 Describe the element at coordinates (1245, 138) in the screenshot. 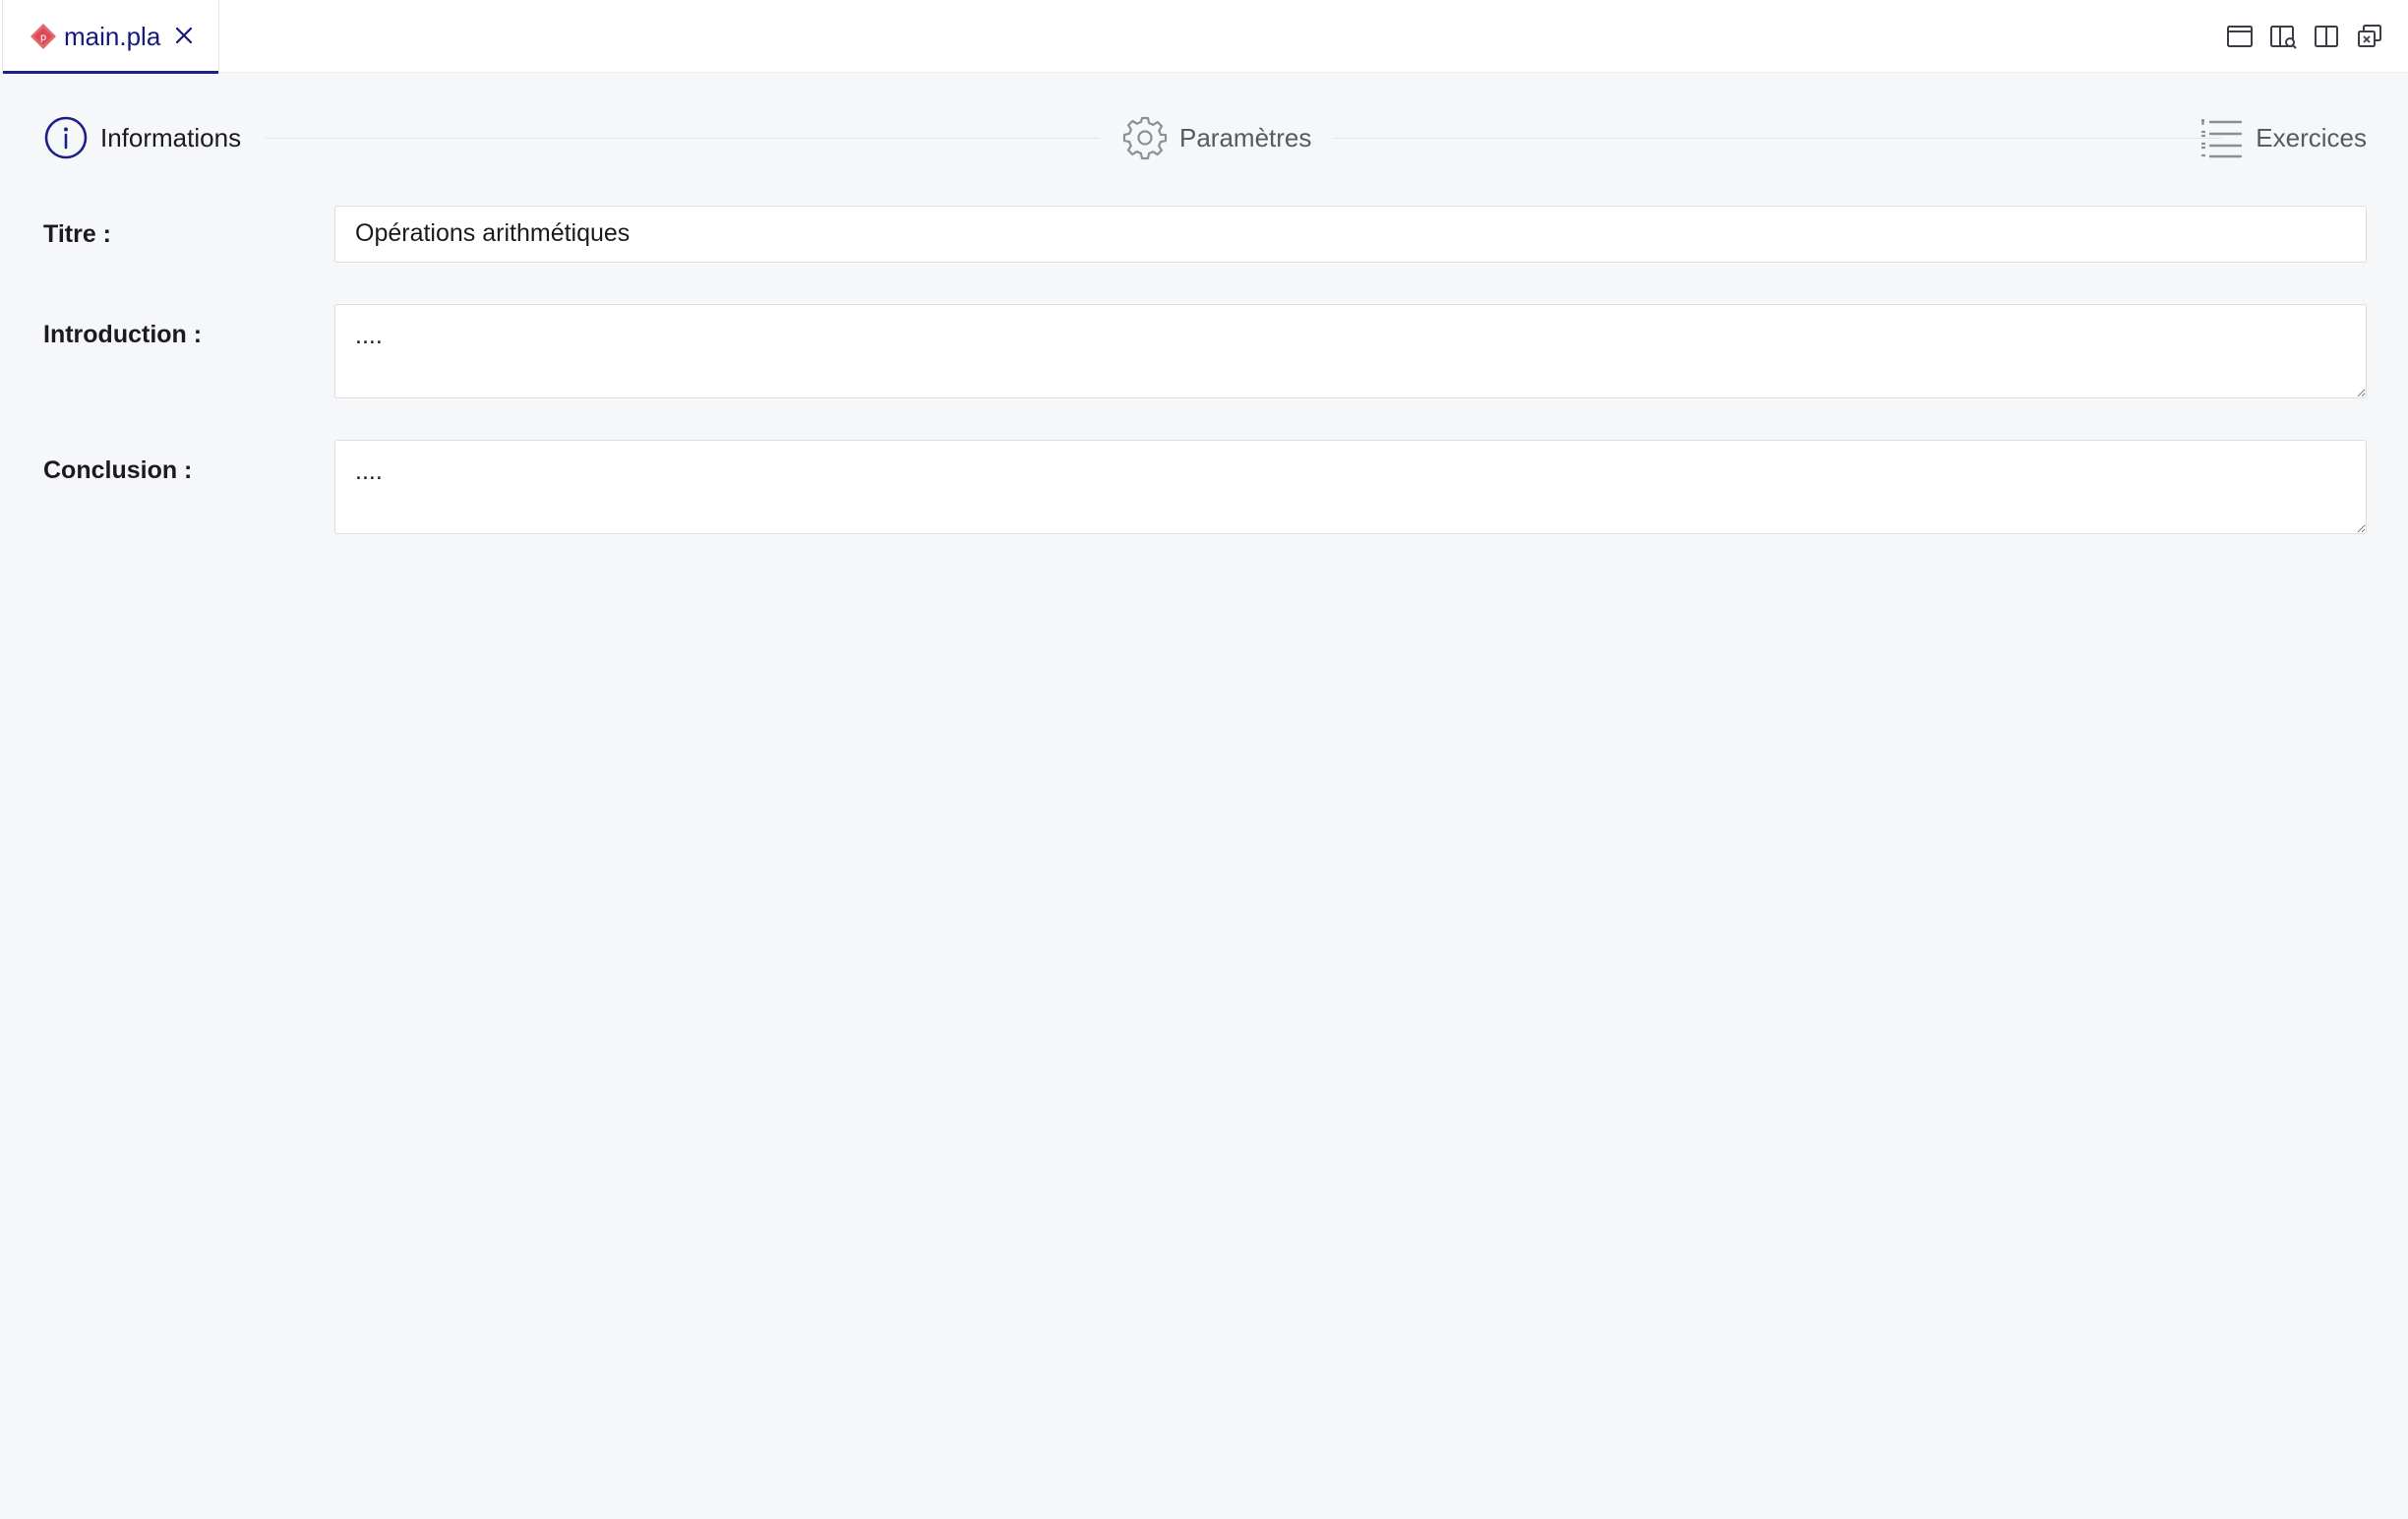

I see `step-label: Paramètres` at that location.